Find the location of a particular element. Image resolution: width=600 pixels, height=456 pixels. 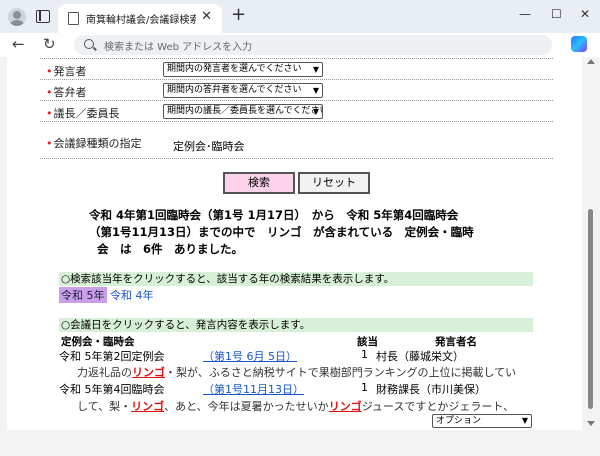

speaker-select: 期間内の発言者を選んでください ▼ is located at coordinates (243, 69).